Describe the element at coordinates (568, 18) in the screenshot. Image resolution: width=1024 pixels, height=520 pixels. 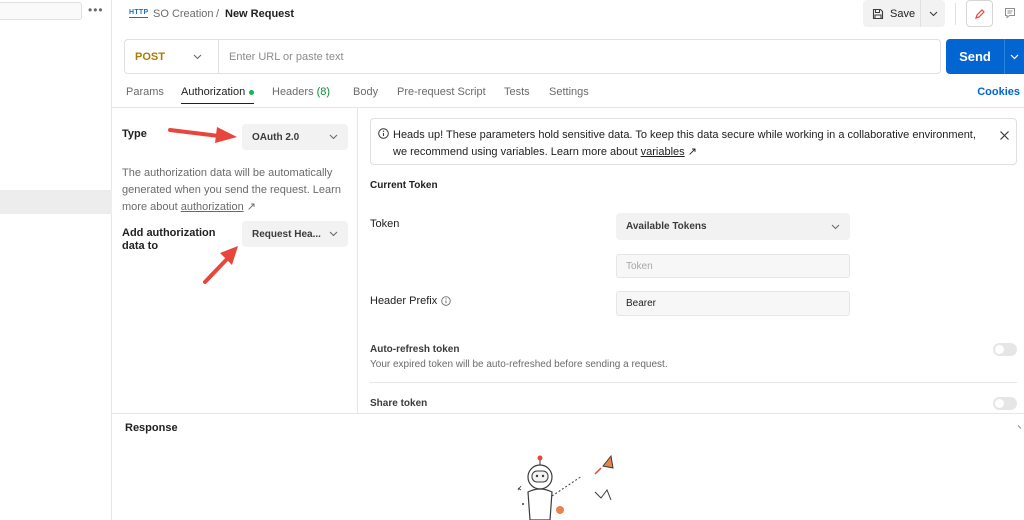
I see `request-header: HTTP SO Creation / New Request Save` at that location.